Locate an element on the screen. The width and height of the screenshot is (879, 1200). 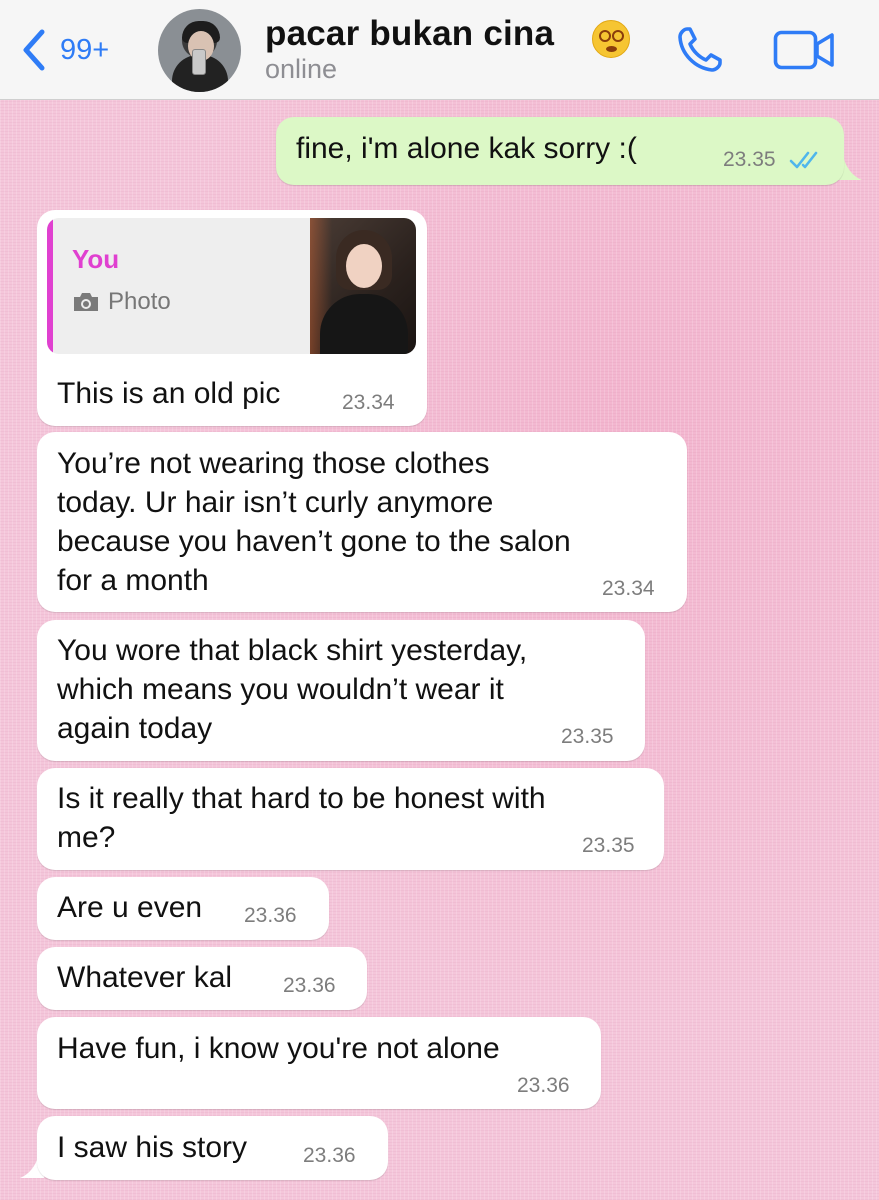
quote-author: You is located at coordinates (96, 259).